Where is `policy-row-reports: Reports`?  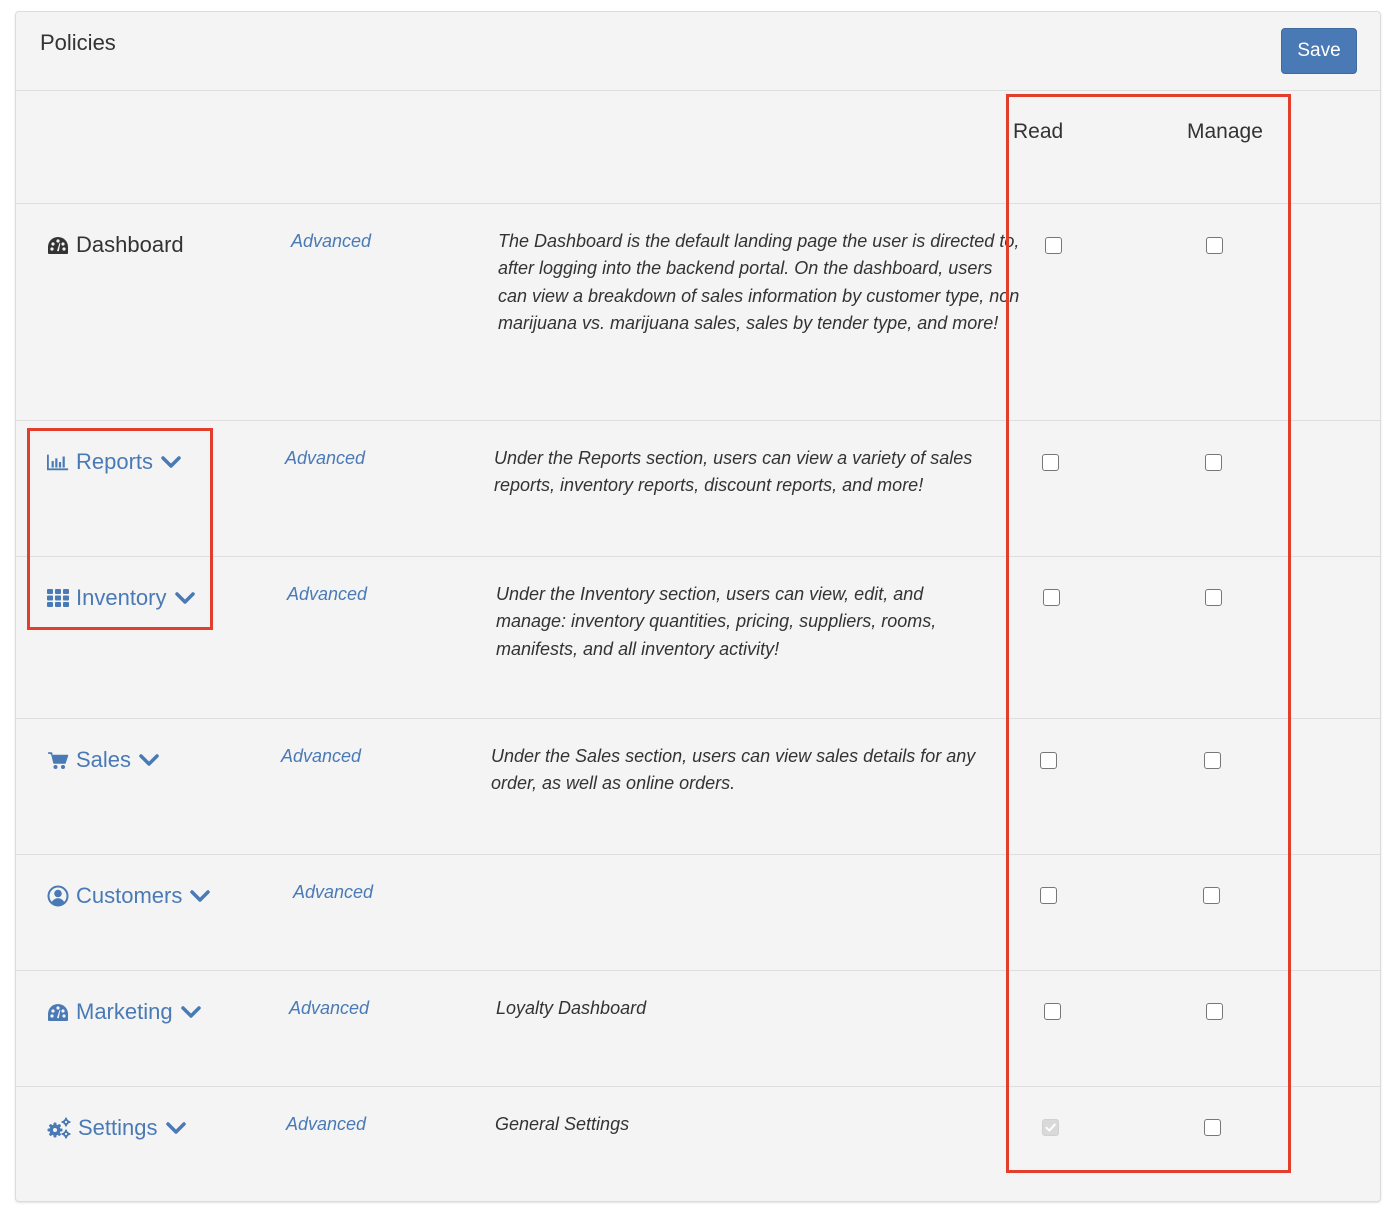
policy-row-reports: Reports is located at coordinates (114, 462).